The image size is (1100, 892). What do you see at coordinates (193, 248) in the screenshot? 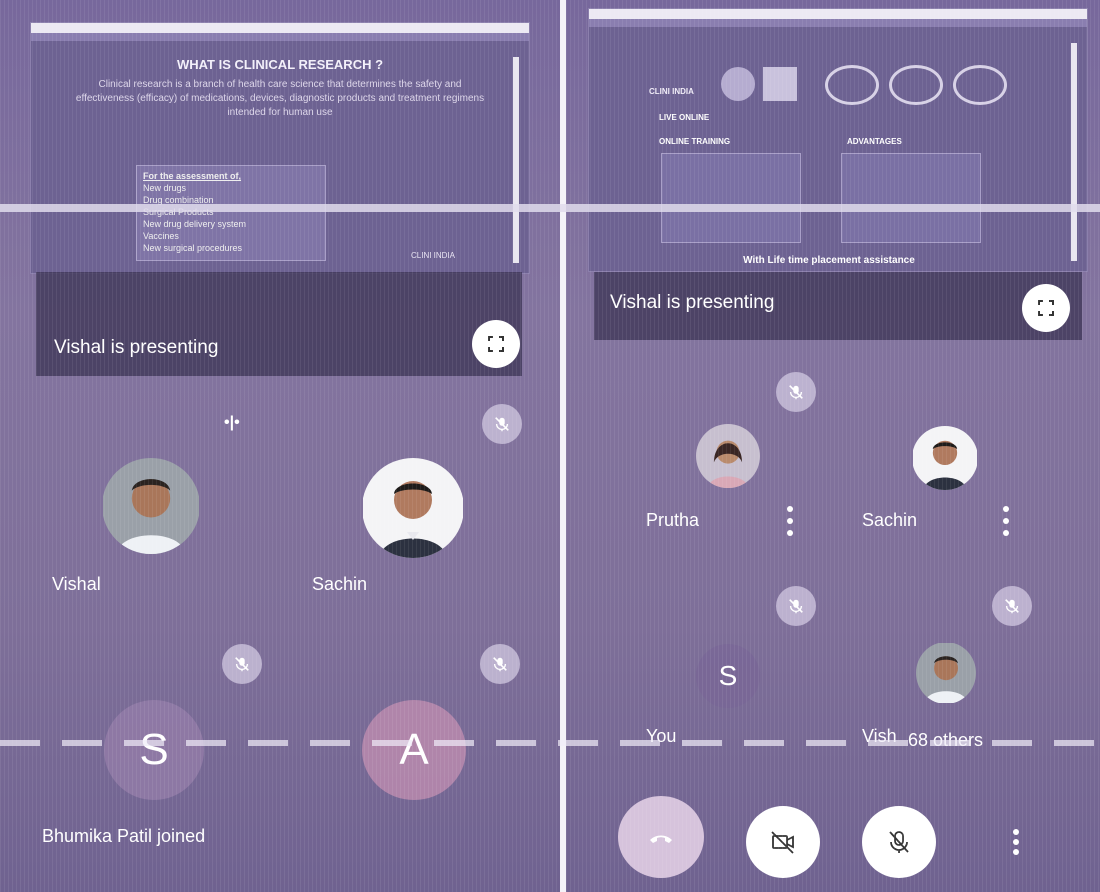
I see `slide-box-item: New surgical procedures` at bounding box center [193, 248].